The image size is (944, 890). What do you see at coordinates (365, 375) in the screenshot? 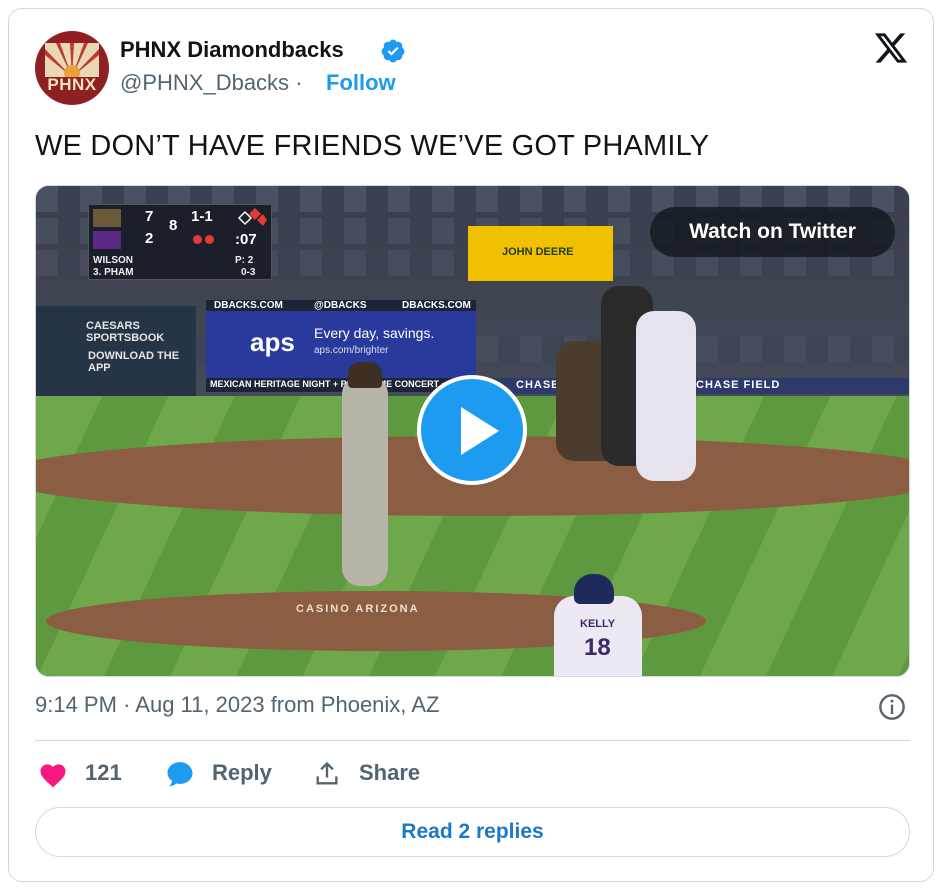
I see `pitcher-cap` at bounding box center [365, 375].